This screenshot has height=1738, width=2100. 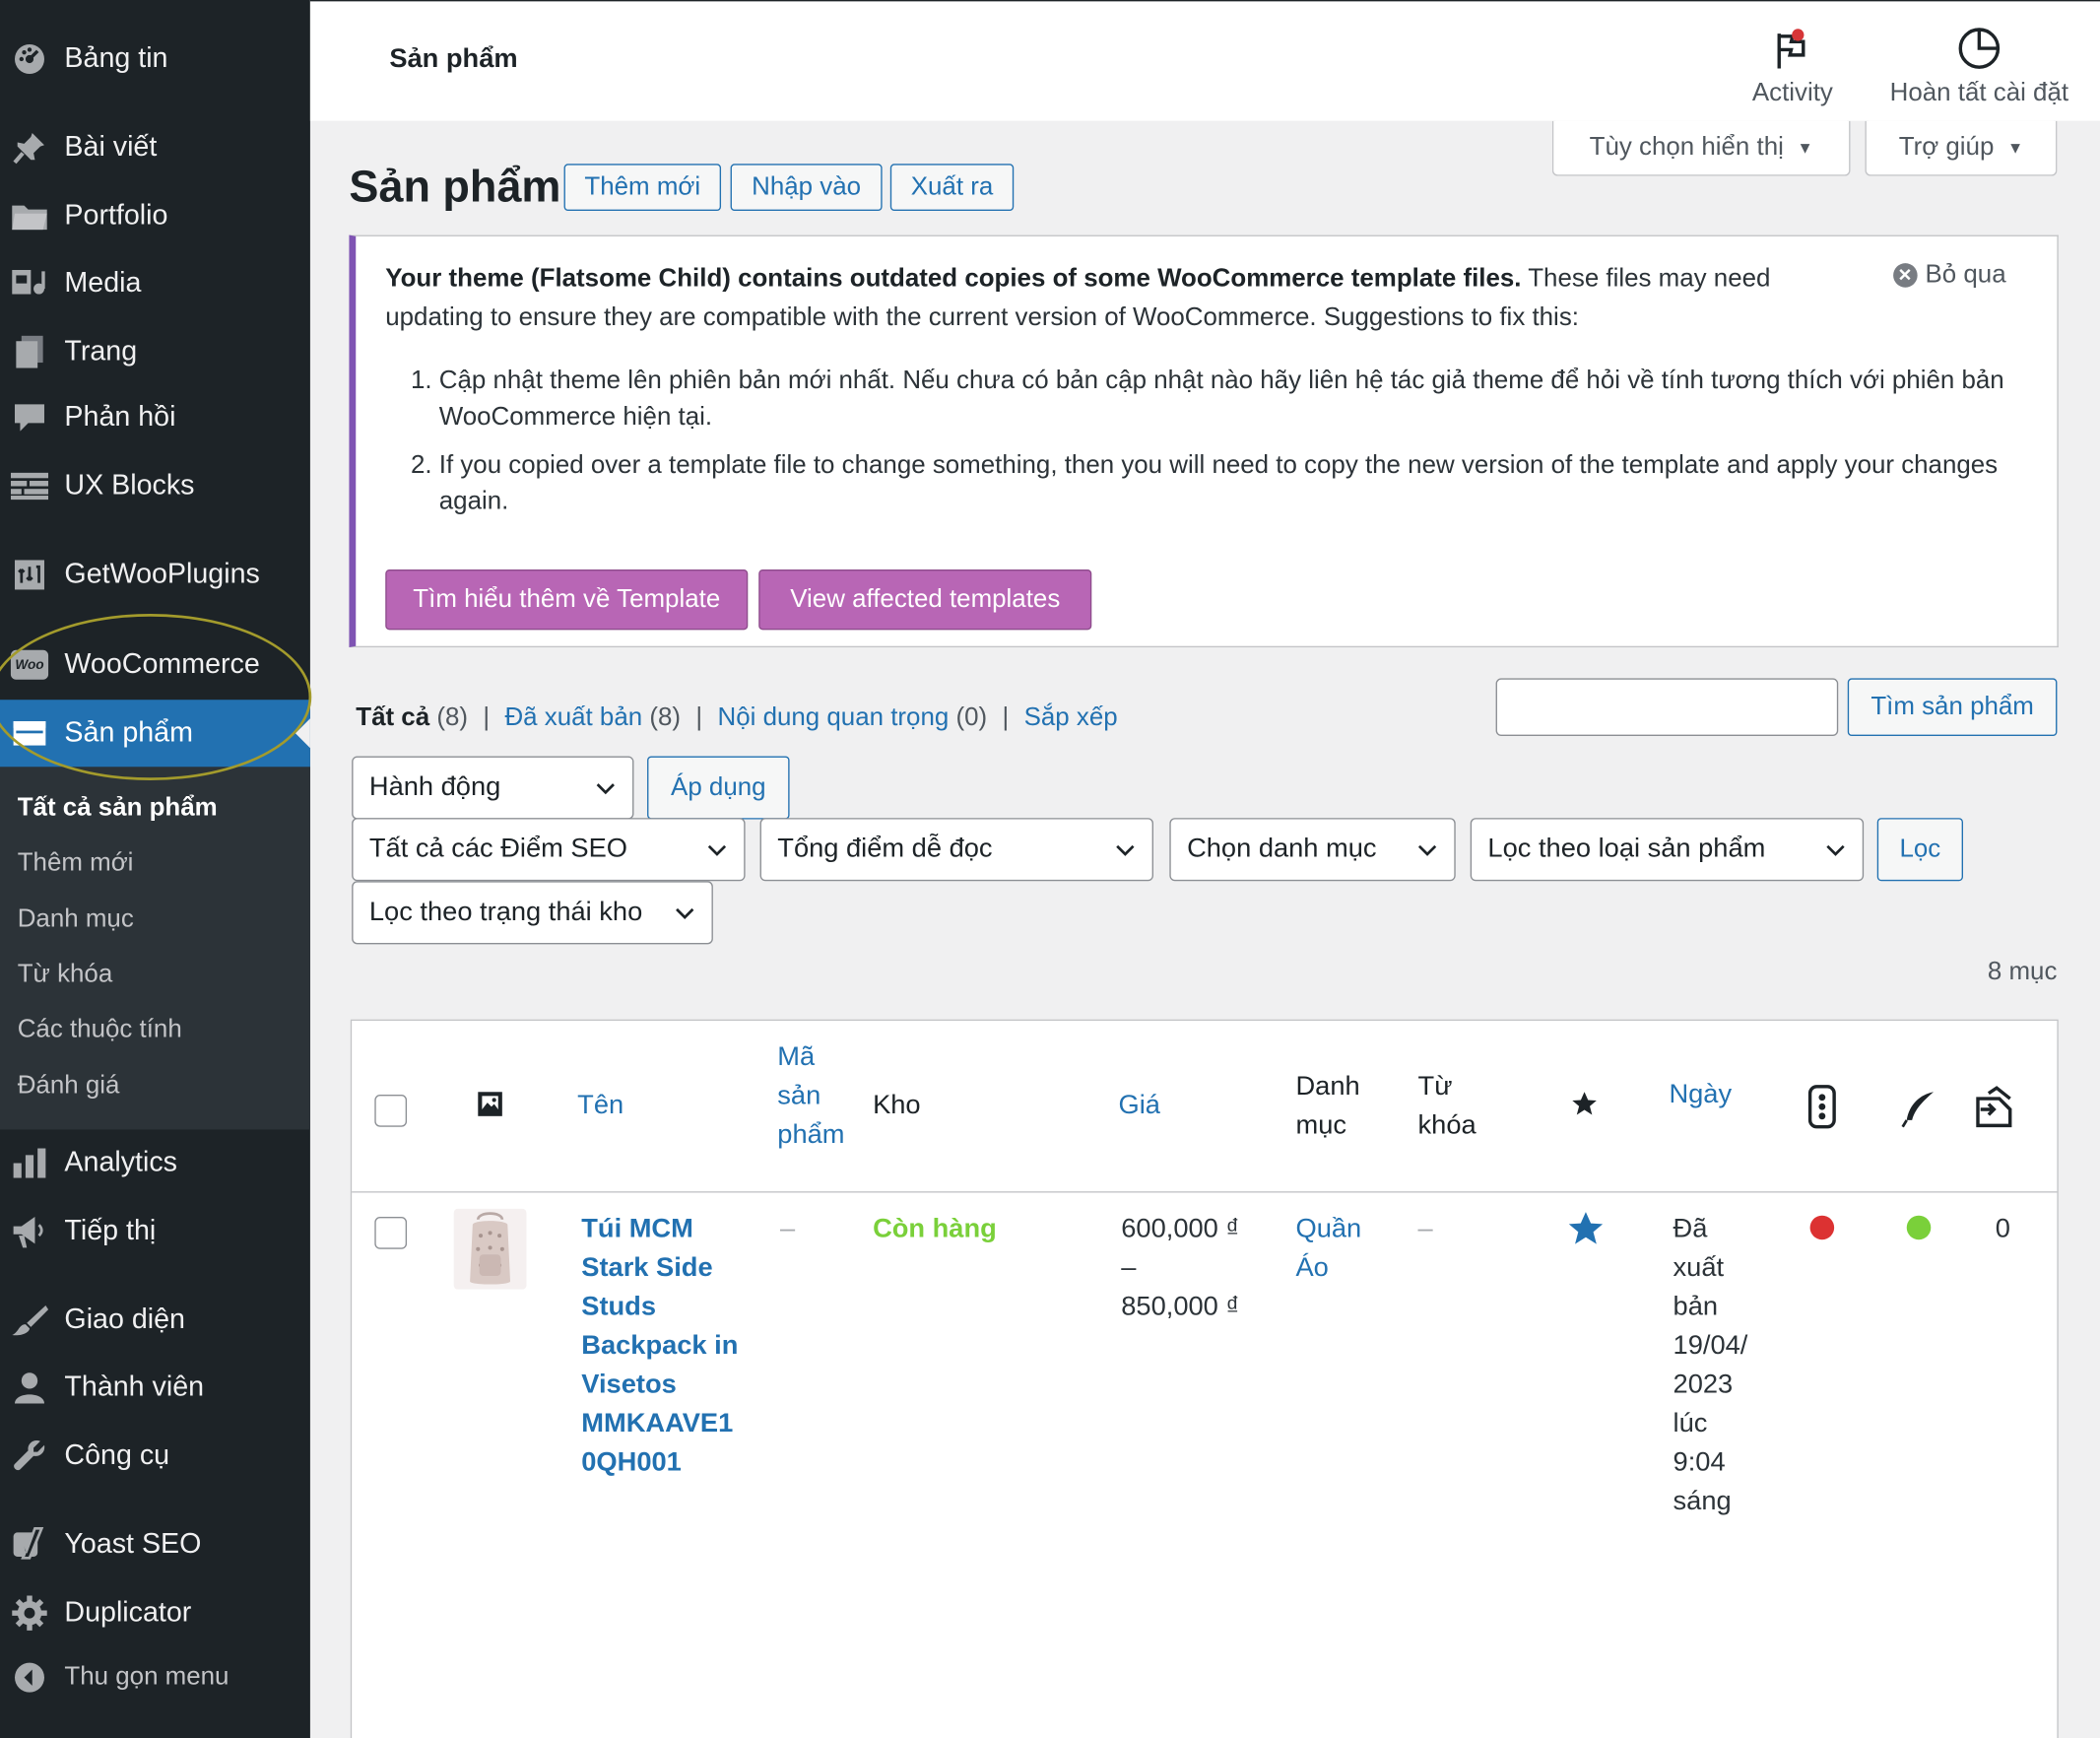 I want to click on learn-template-button: Tìm hiểu thêm về Template, so click(x=567, y=599).